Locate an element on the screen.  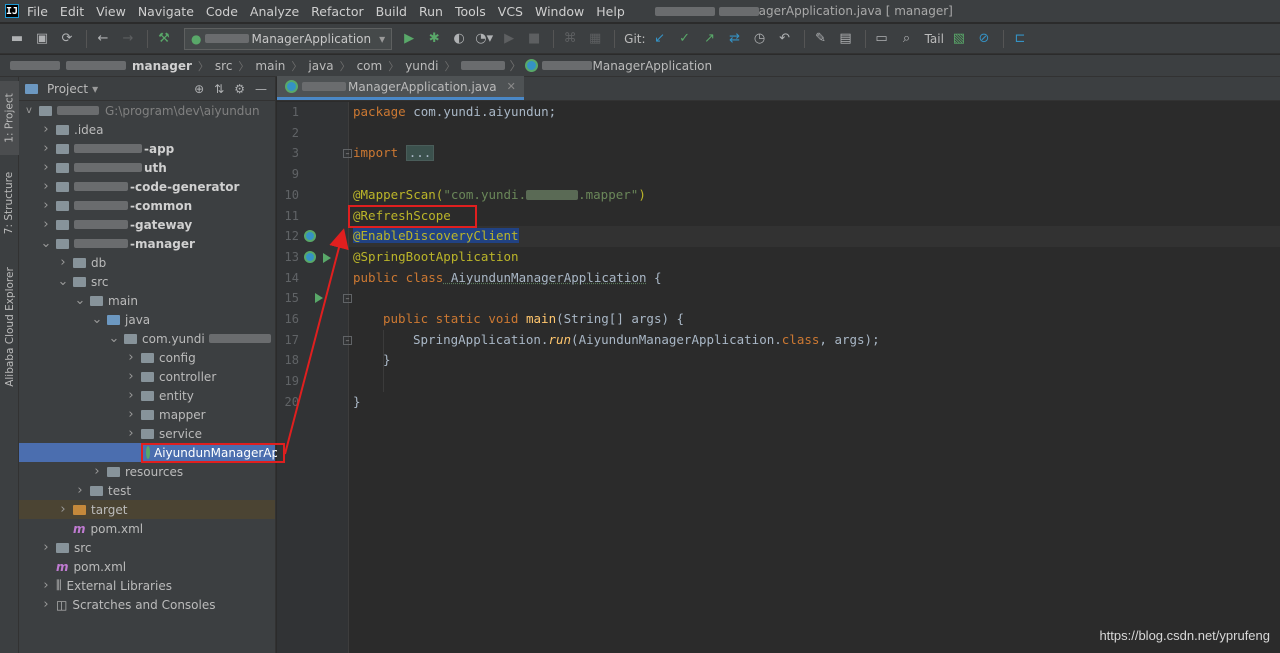
tree-item: › db is located at coordinates (147, 262).